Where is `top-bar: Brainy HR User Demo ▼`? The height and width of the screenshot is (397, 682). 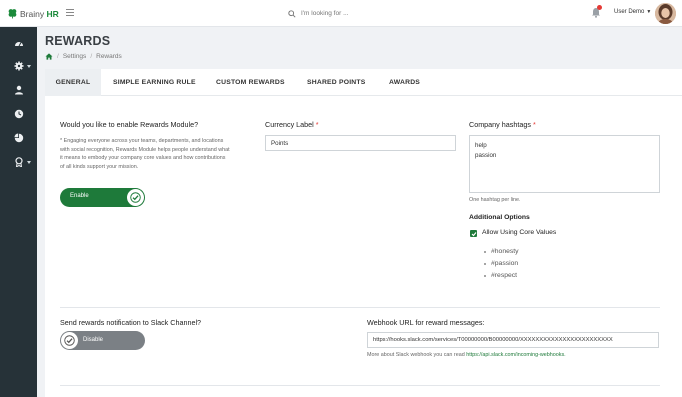 top-bar: Brainy HR User Demo ▼ is located at coordinates (341, 13).